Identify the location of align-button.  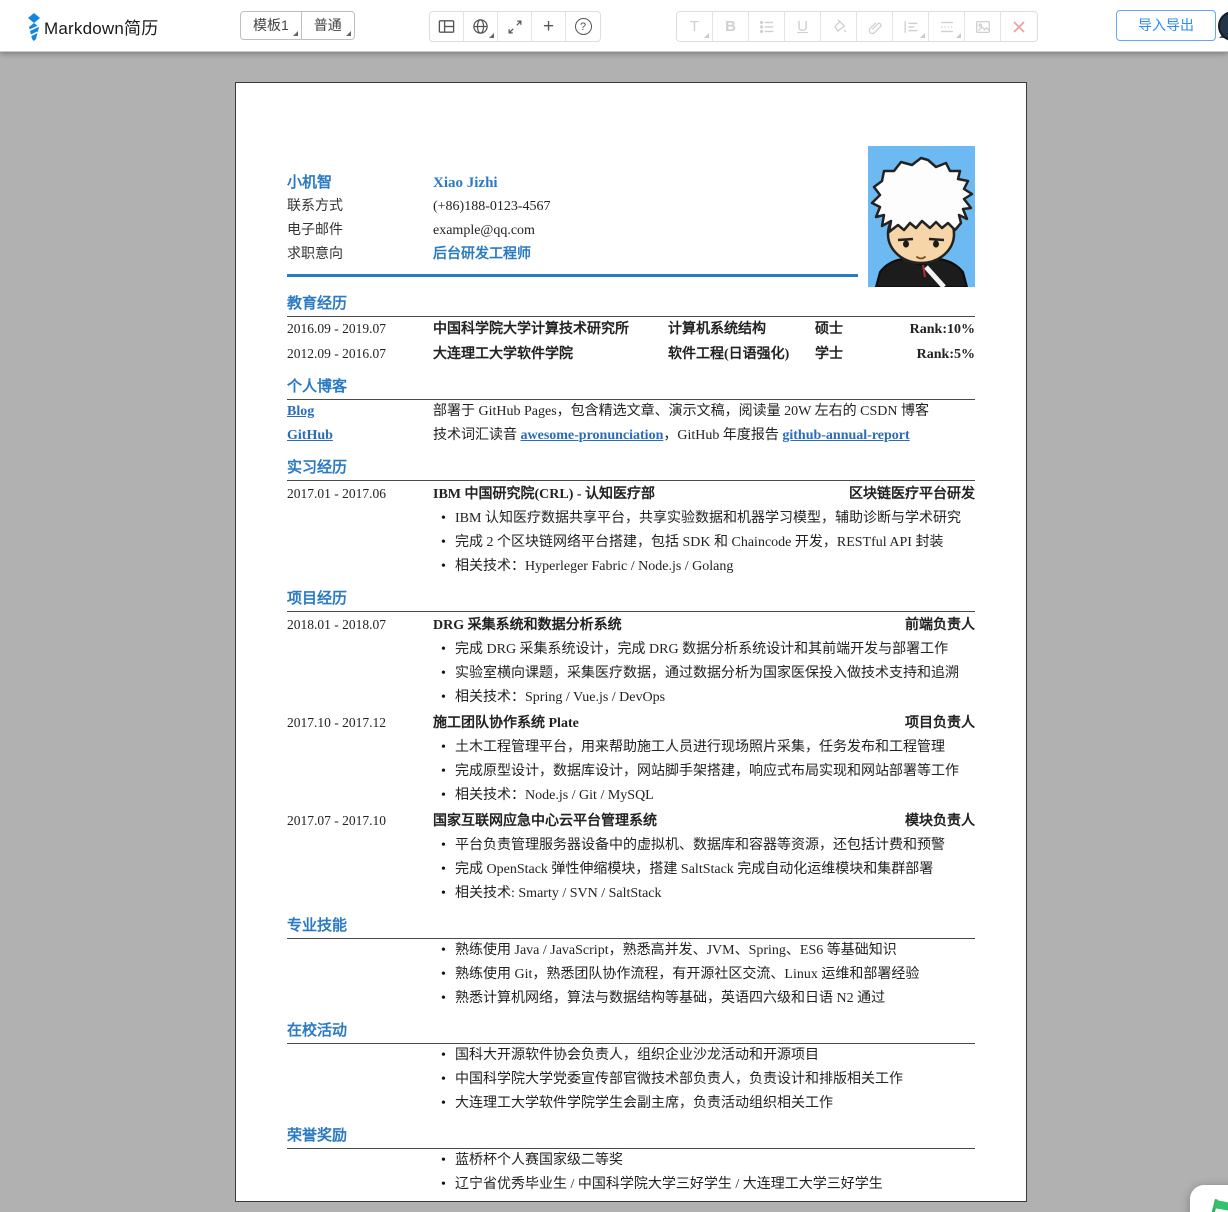
(911, 26).